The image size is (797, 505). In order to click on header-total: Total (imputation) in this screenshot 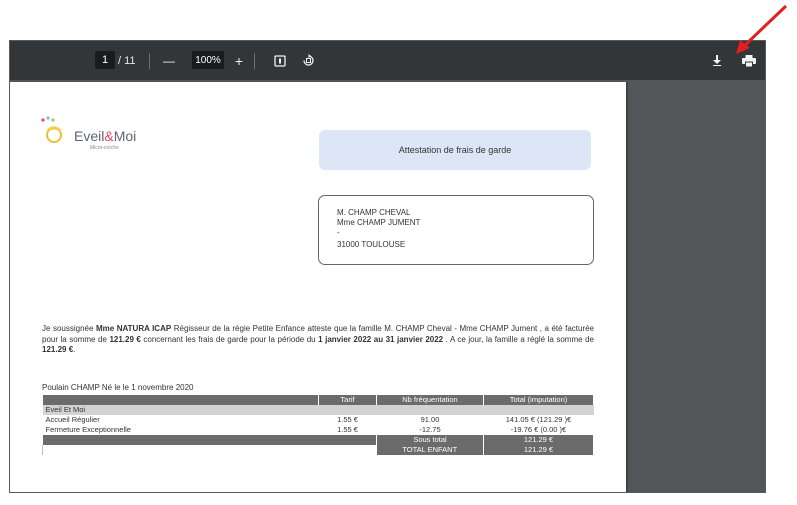, I will do `click(538, 400)`.